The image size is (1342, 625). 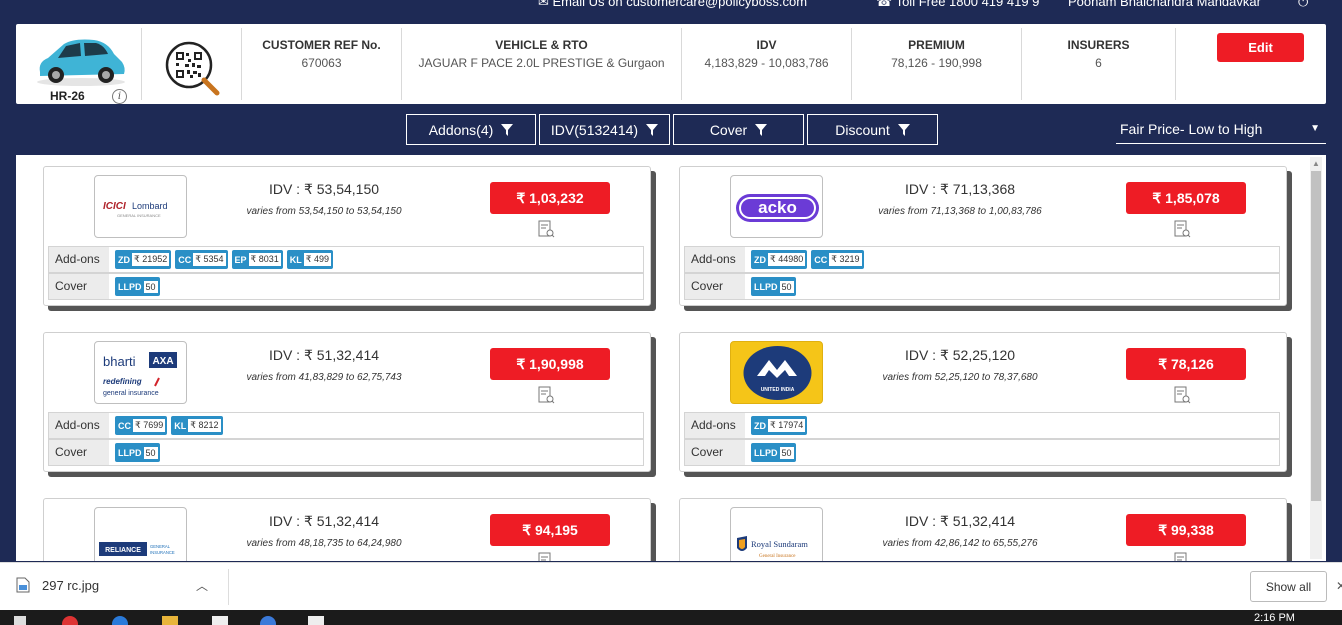 What do you see at coordinates (346, 425) in the screenshot?
I see `addons-row: Add-ons CC ₹ 7699 KL ₹ 8212` at bounding box center [346, 425].